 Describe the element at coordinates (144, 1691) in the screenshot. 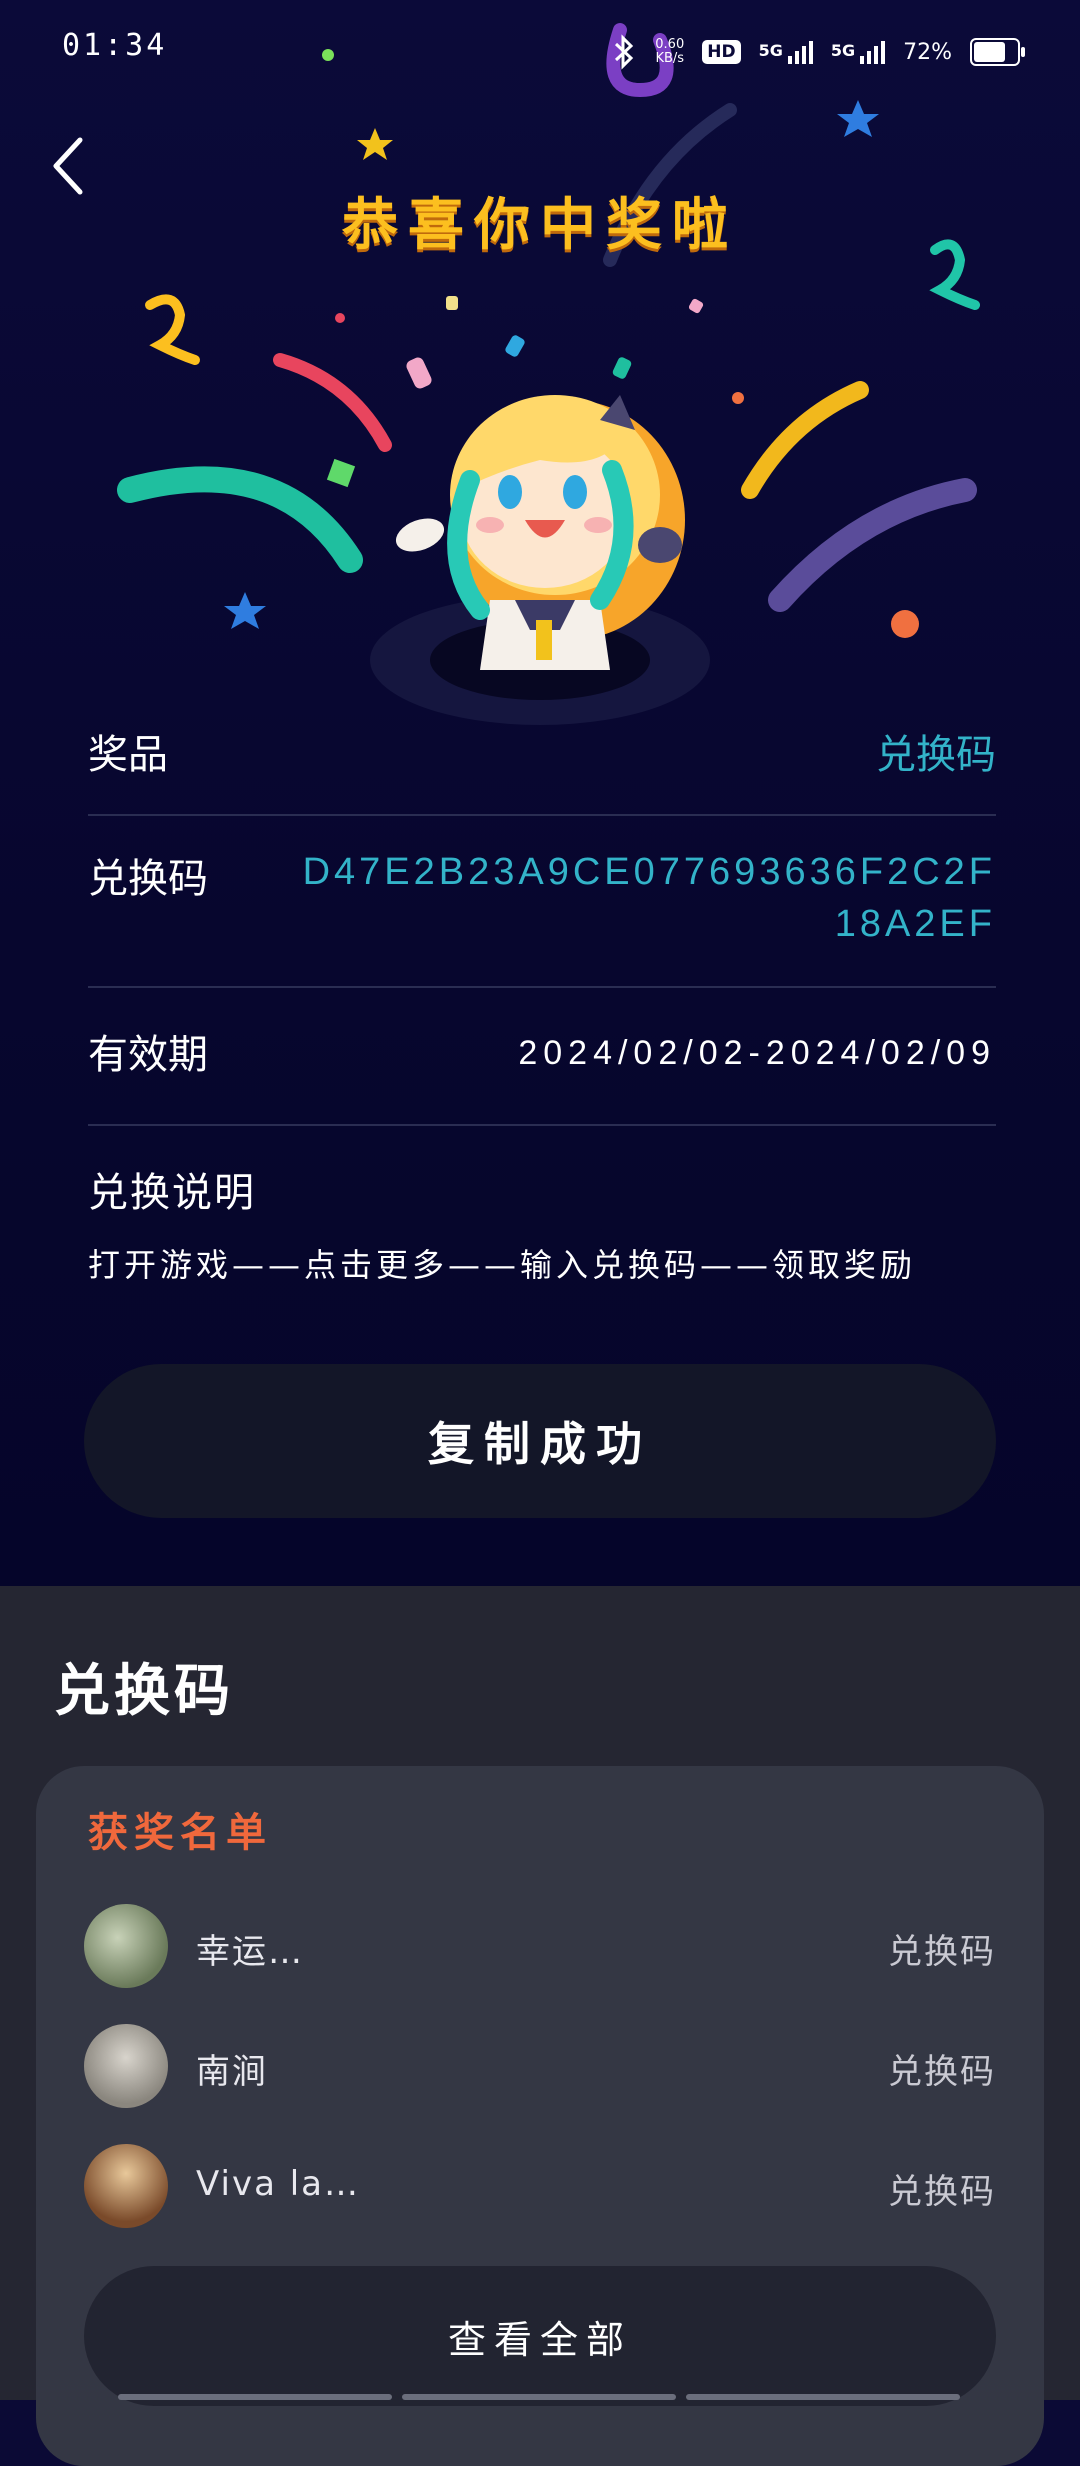

I see `section-title: 兑换码` at that location.